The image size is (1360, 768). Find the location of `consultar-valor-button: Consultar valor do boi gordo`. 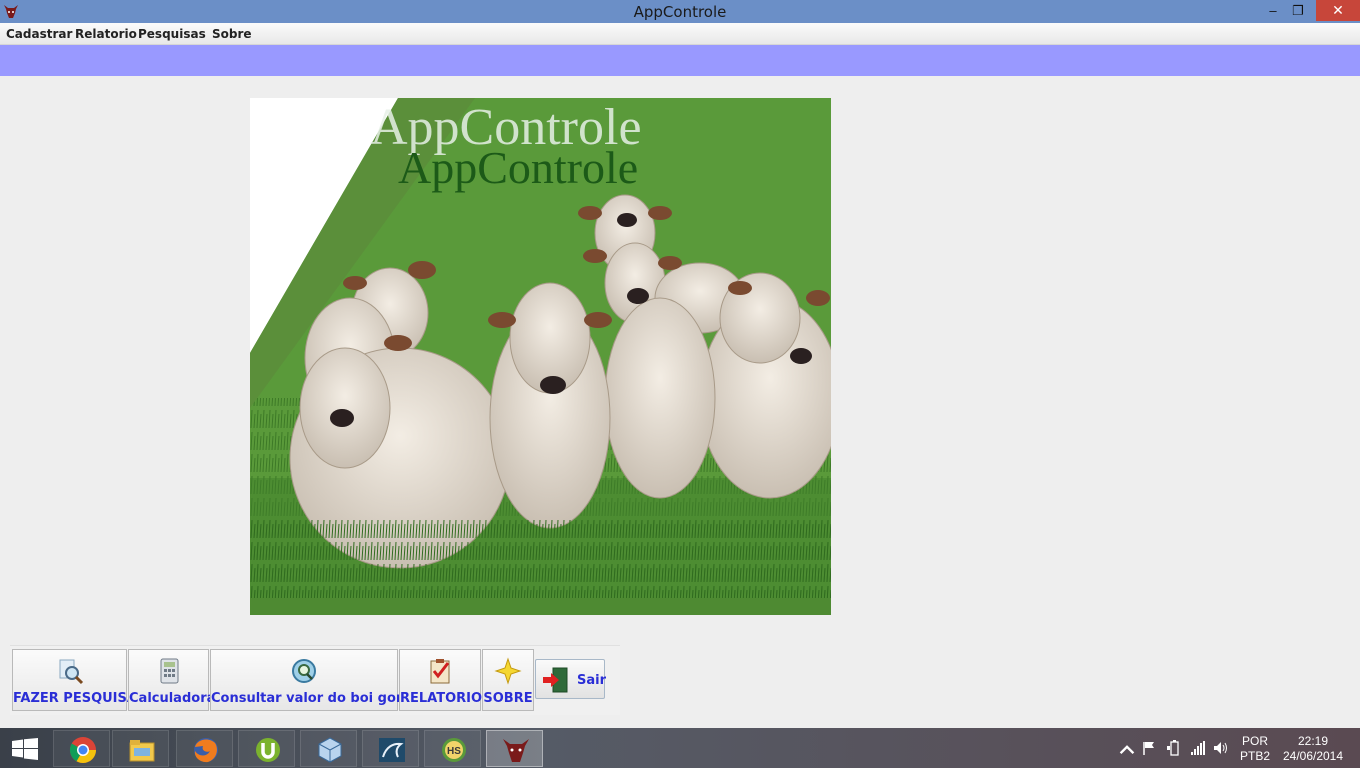

consultar-valor-button: Consultar valor do boi gordo is located at coordinates (315, 680).